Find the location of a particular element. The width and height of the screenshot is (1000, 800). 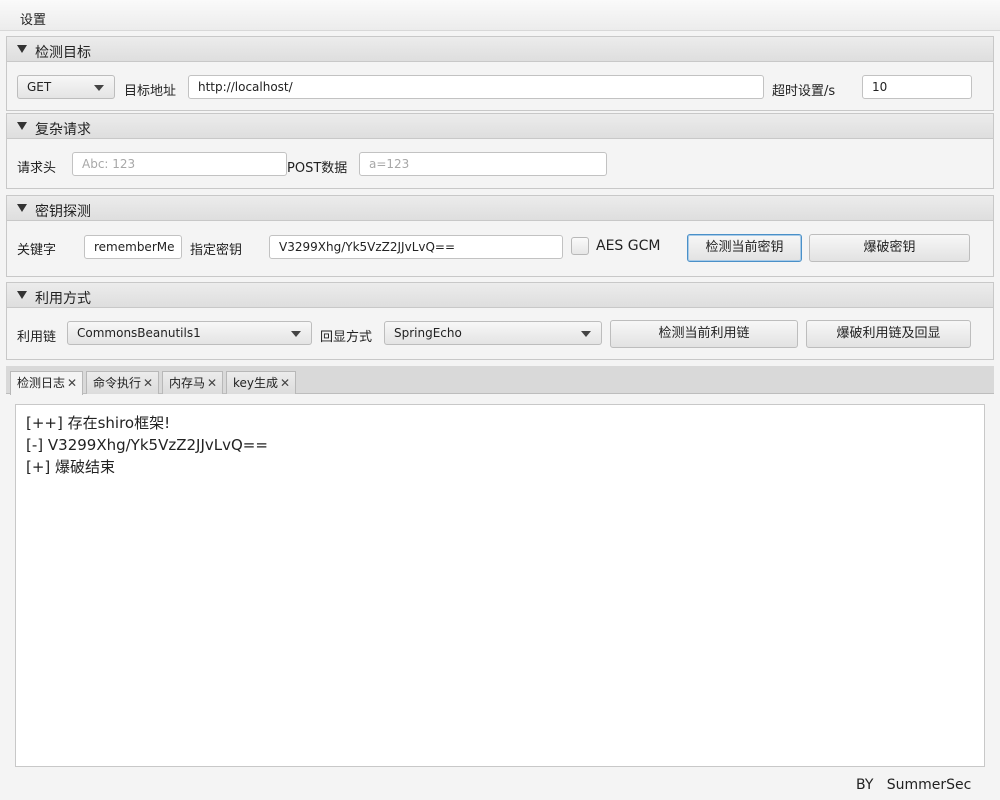

chain-label: 利用链 is located at coordinates (37, 337).